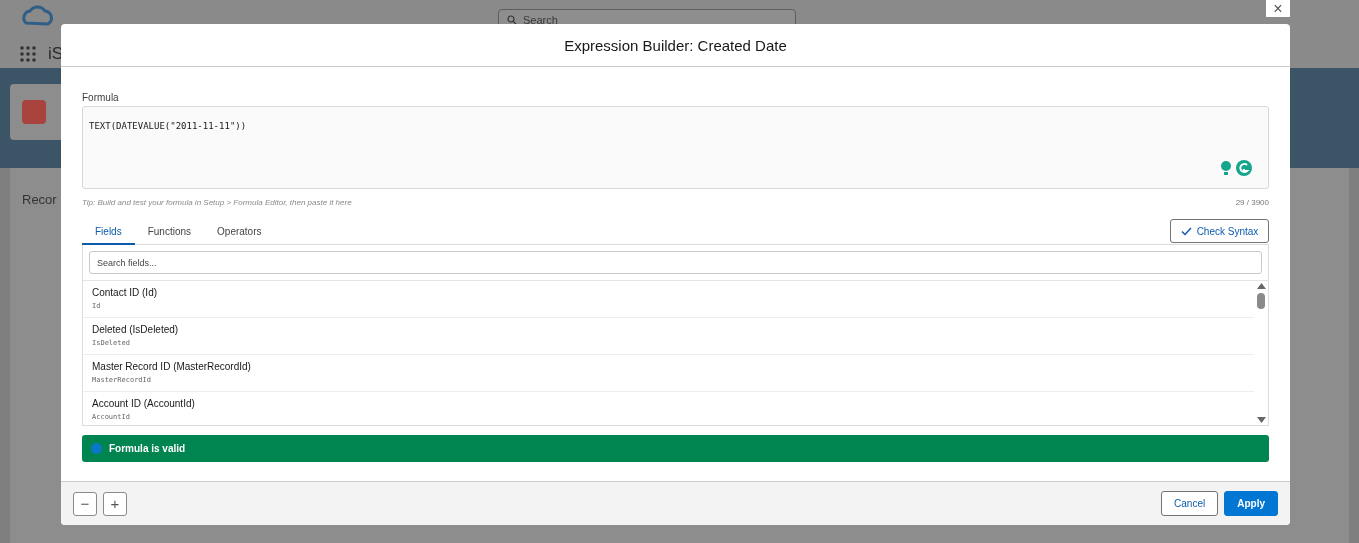 This screenshot has height=543, width=1359. I want to click on app-launcher-icon, so click(28, 54).